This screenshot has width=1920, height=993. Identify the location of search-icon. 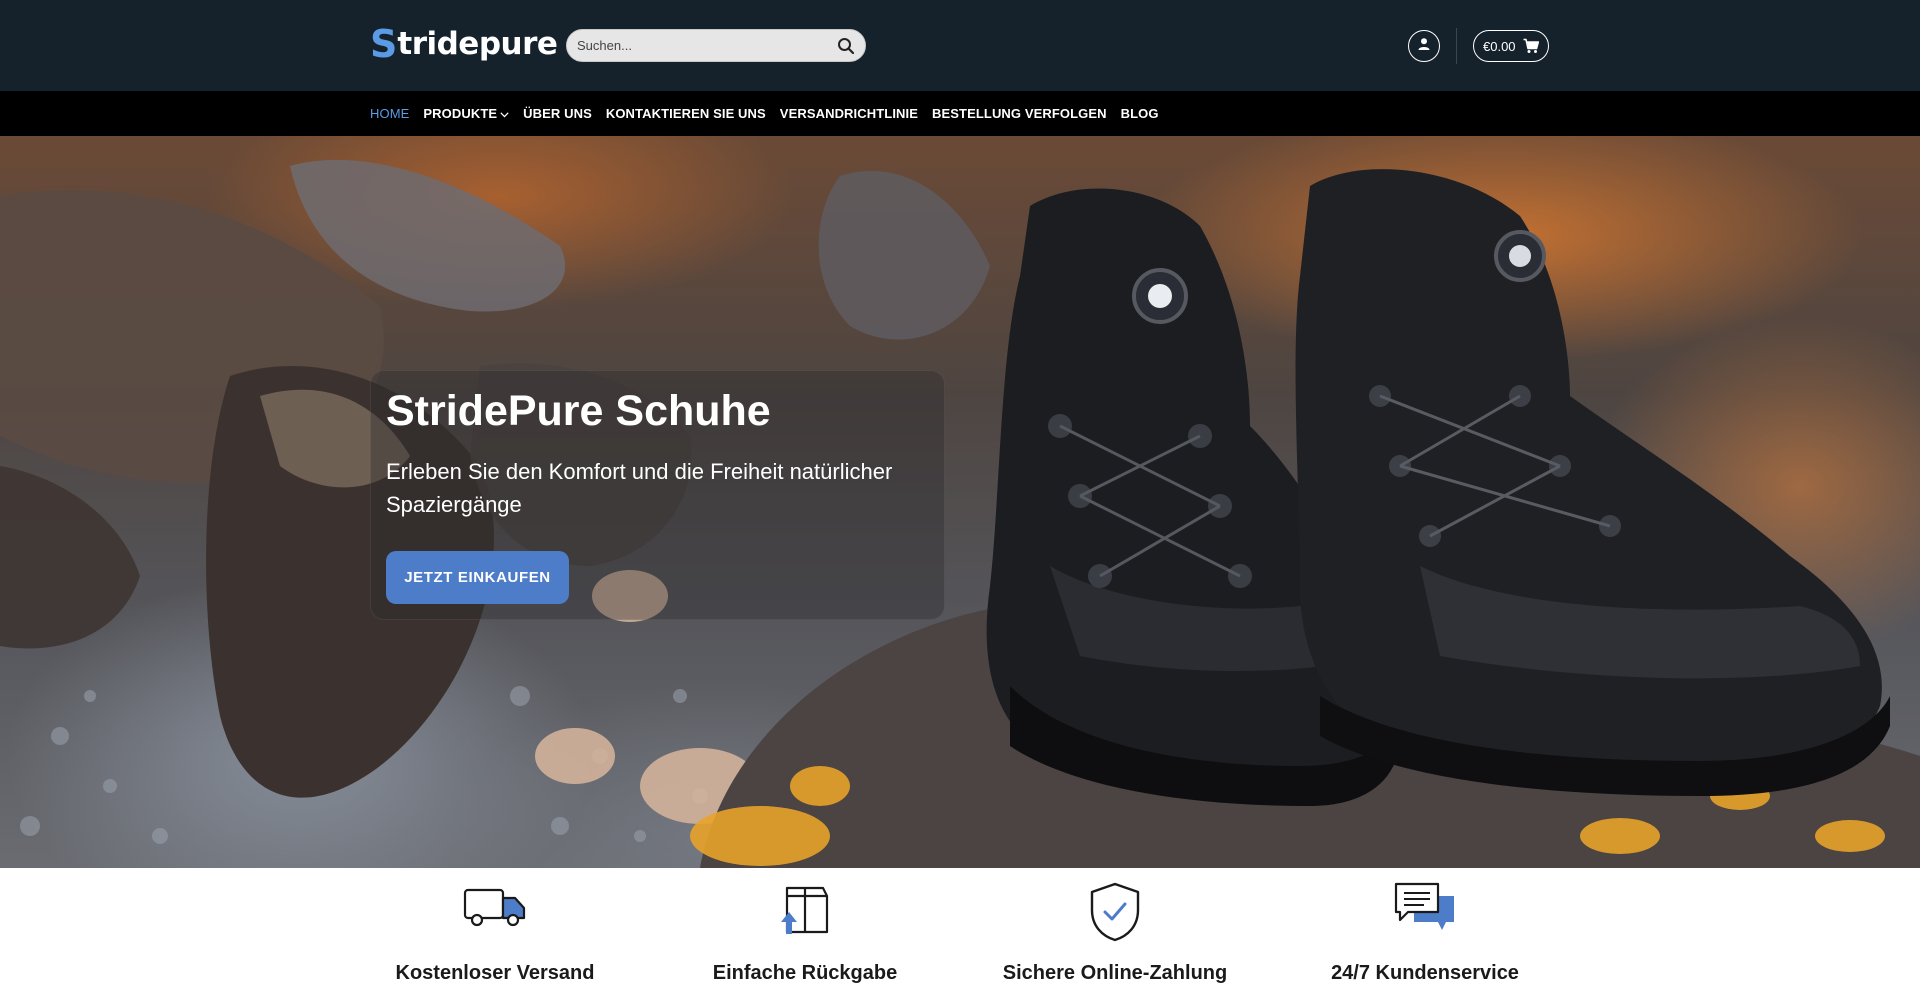
(846, 46).